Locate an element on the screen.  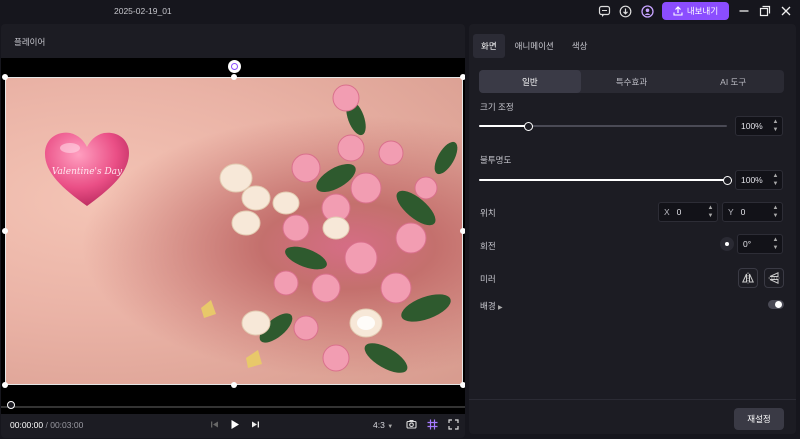
subtab-effects: 특수효과 is located at coordinates (632, 81).